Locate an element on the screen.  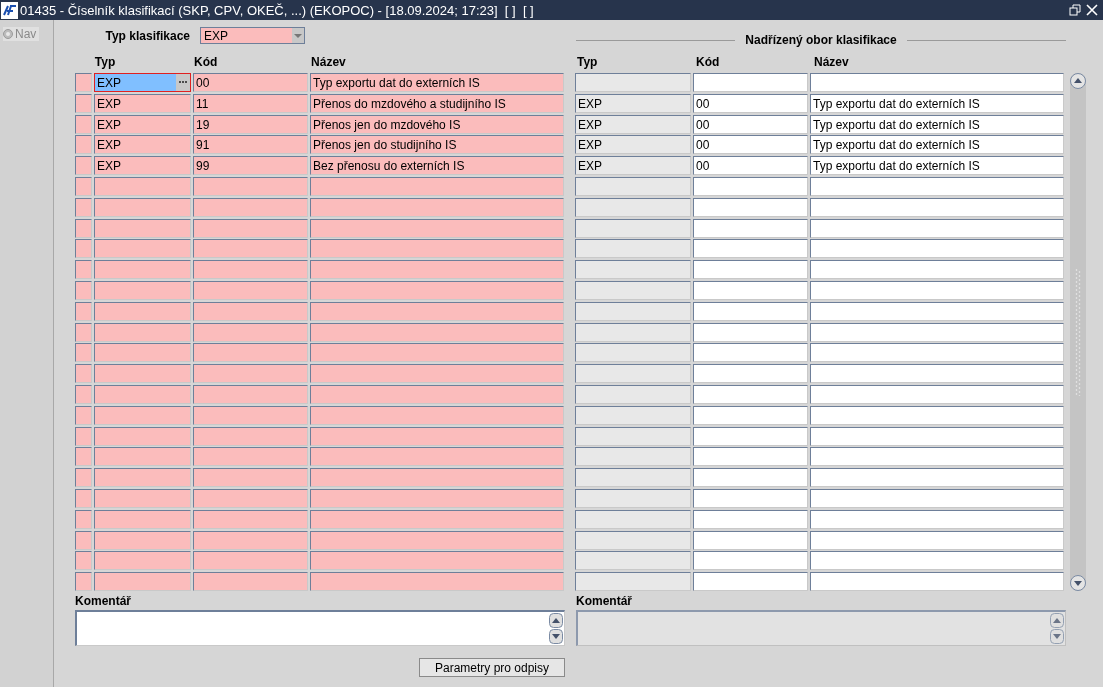
table-cell: Přenos do mzdového a studijního IS is located at coordinates (437, 103).